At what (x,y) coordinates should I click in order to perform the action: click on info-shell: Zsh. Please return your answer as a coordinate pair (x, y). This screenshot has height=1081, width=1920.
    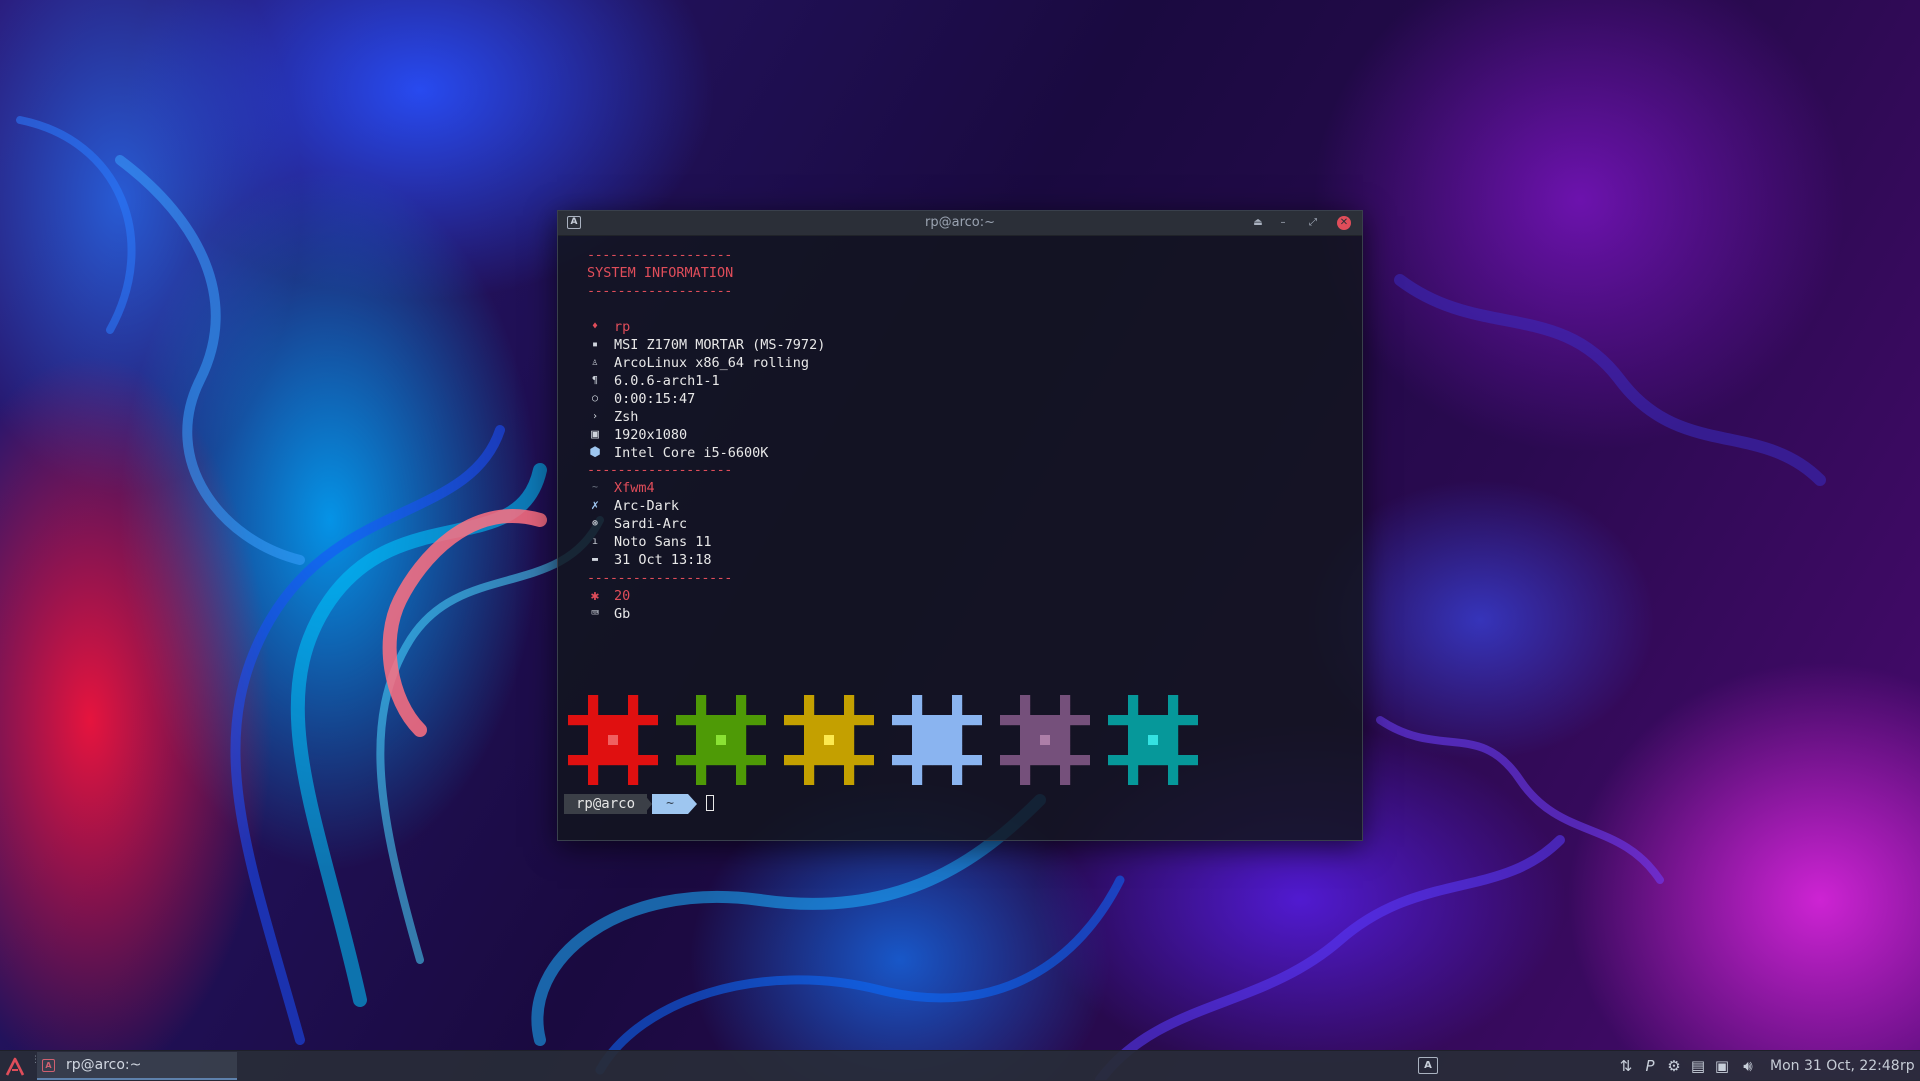
    Looking at the image, I should click on (626, 417).